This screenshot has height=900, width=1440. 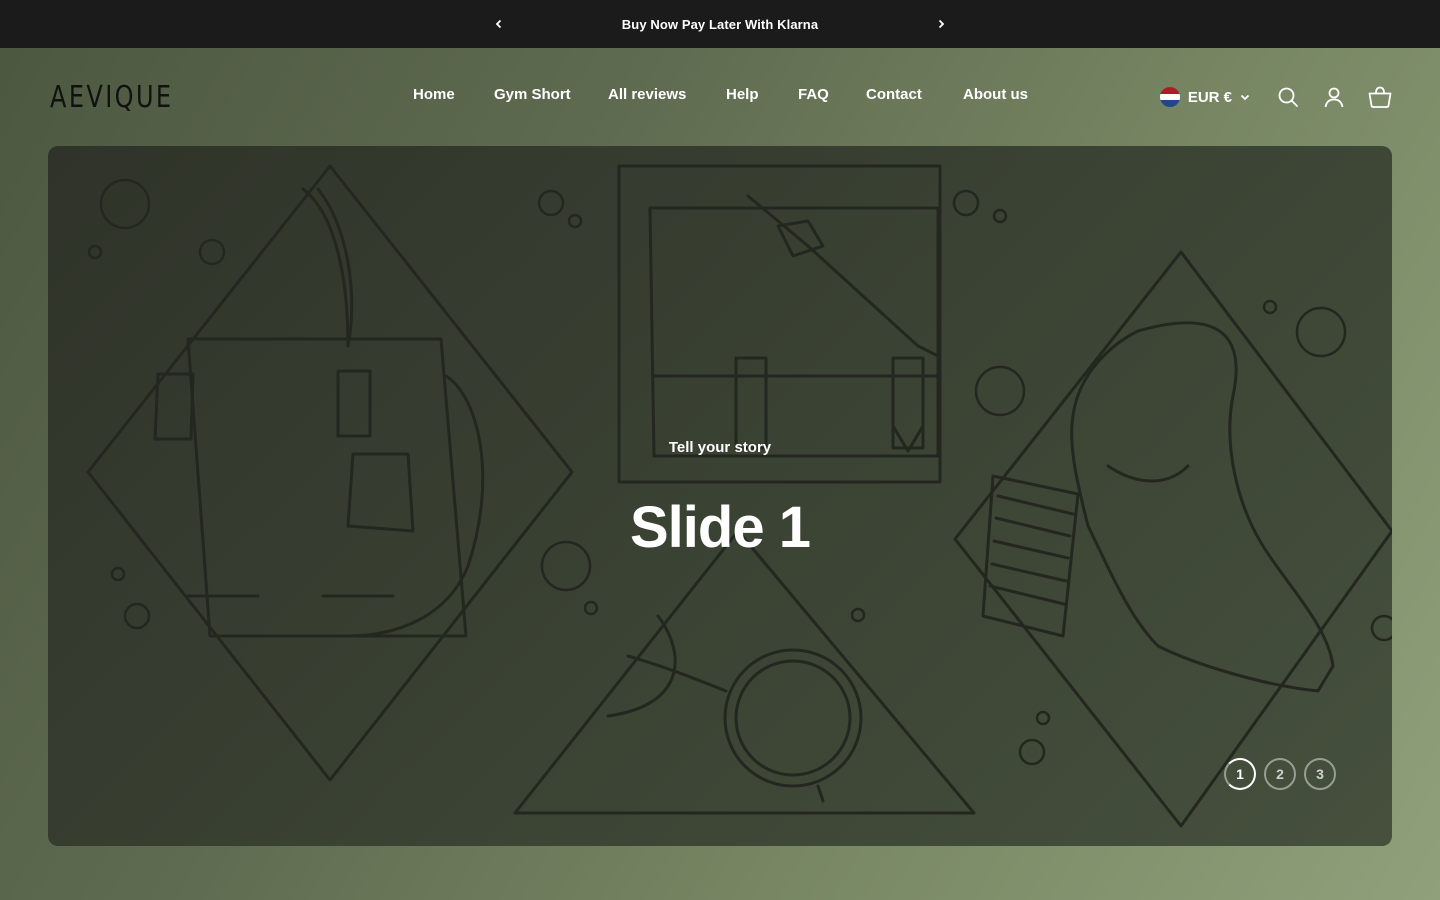 I want to click on nav-gym-short: Gym Short, so click(x=532, y=94).